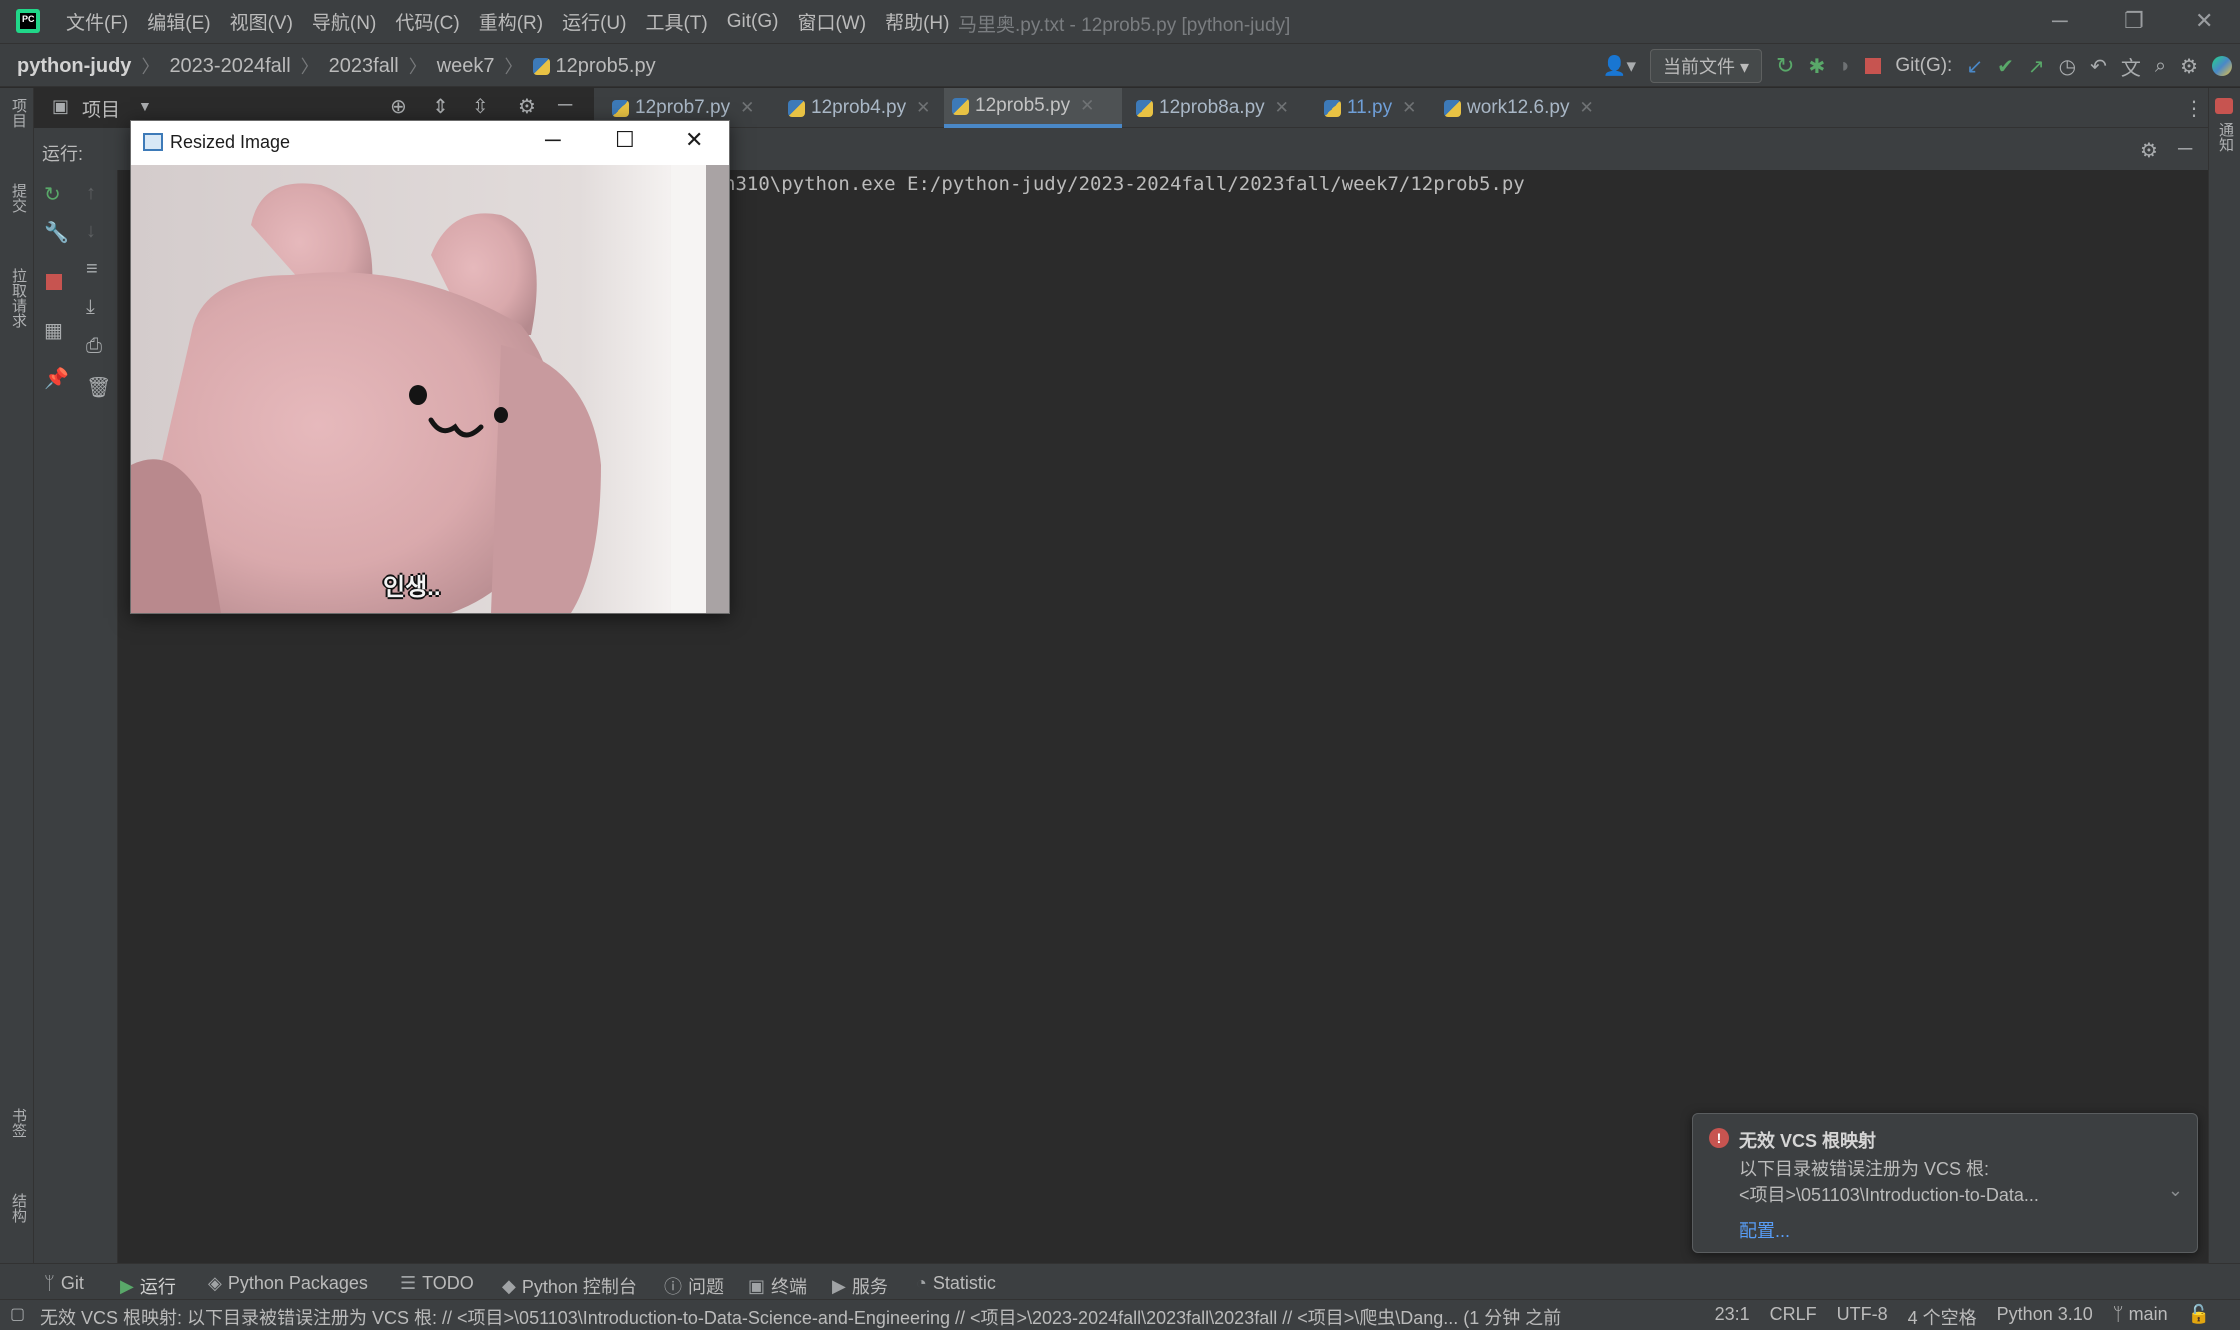  I want to click on tab-work12-6: work12.6.py ✕, so click(1519, 108).